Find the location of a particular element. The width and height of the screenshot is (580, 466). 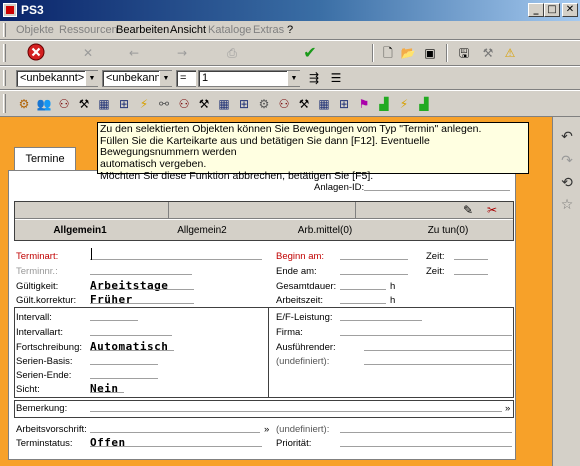

ef-leistung-field is located at coordinates (381, 320).